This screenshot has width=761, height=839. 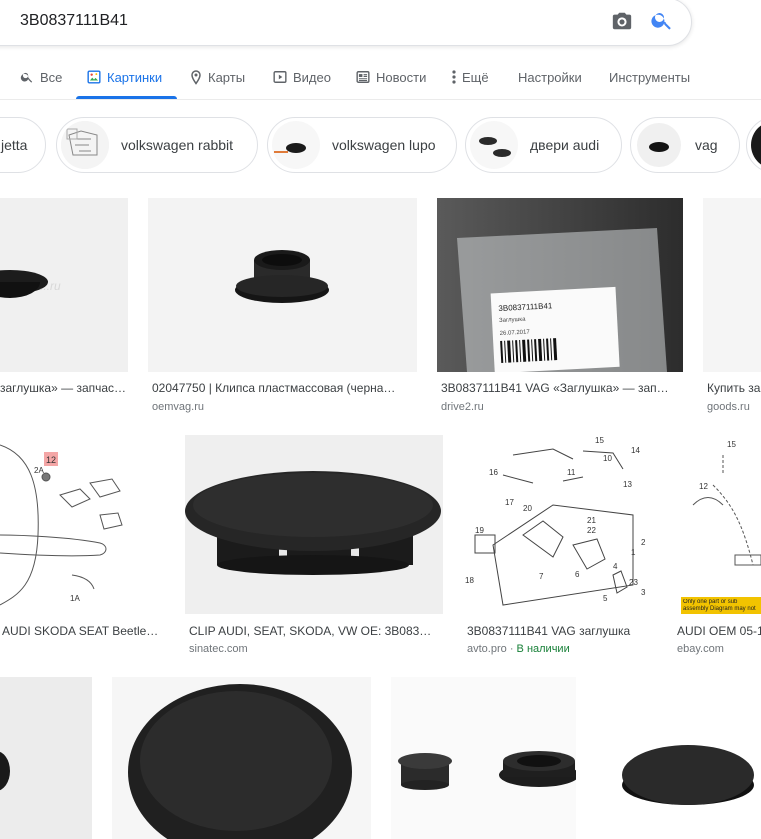 I want to click on diagram-callout: 16, so click(x=493, y=472).